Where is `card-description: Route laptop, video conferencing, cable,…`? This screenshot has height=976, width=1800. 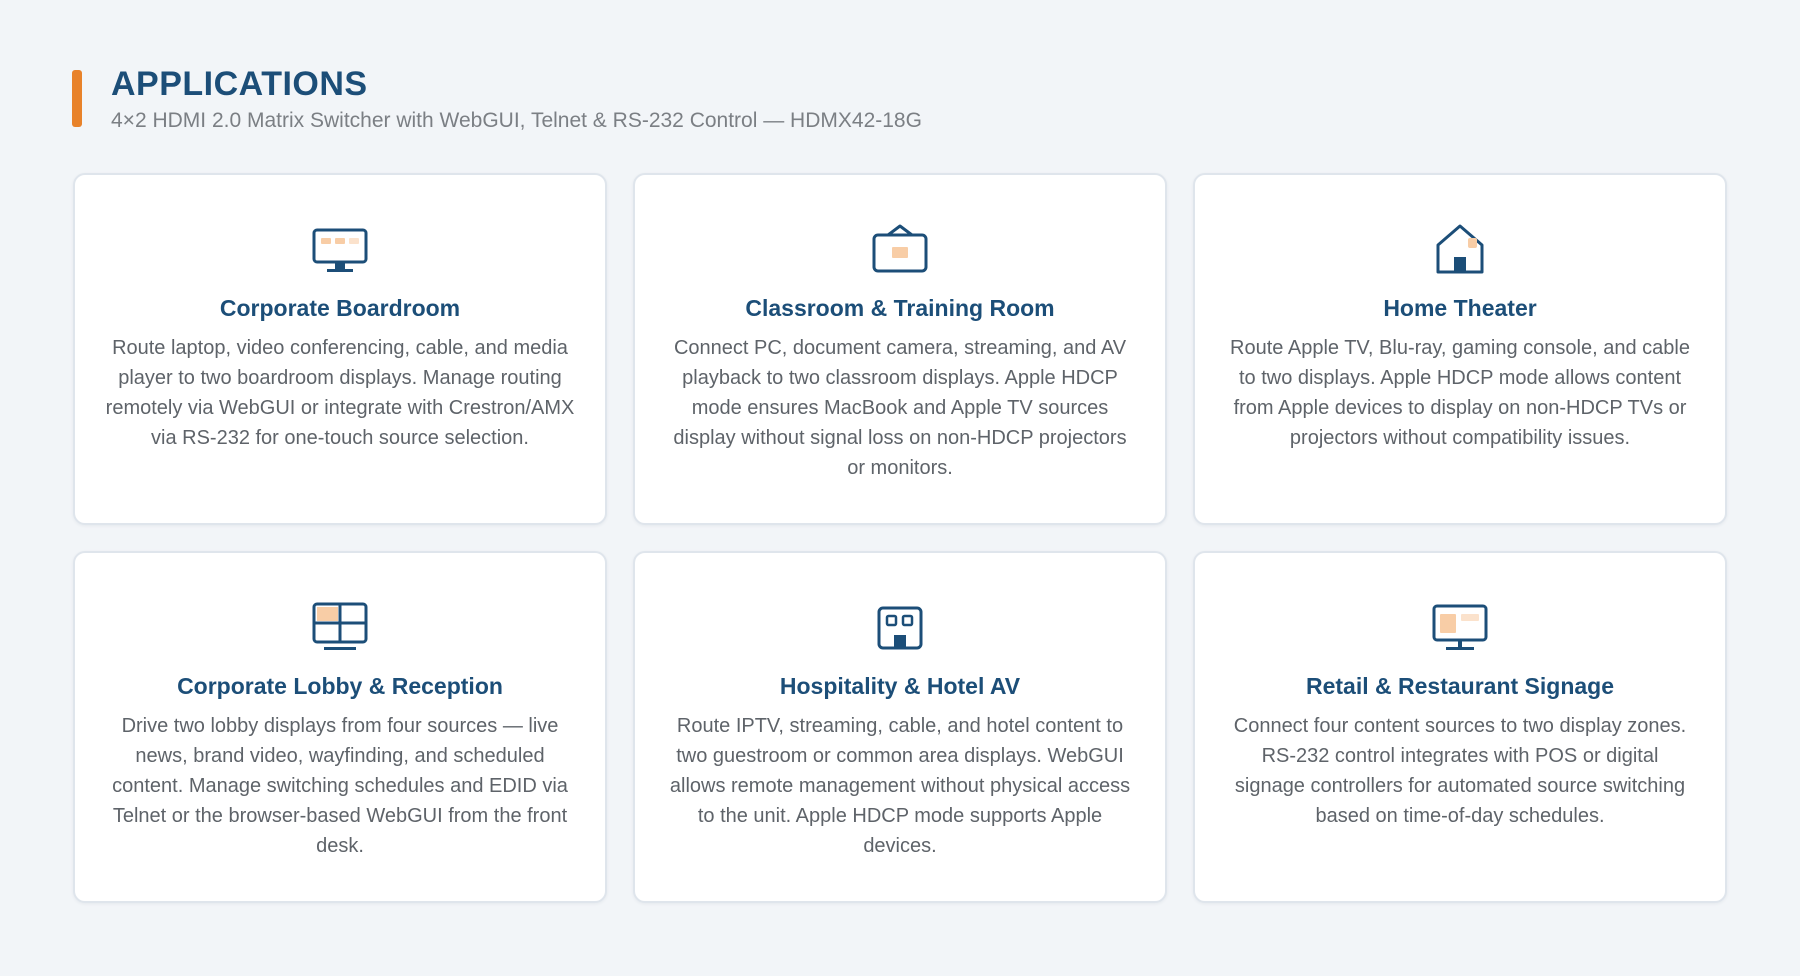 card-description: Route laptop, video conferencing, cable,… is located at coordinates (340, 393).